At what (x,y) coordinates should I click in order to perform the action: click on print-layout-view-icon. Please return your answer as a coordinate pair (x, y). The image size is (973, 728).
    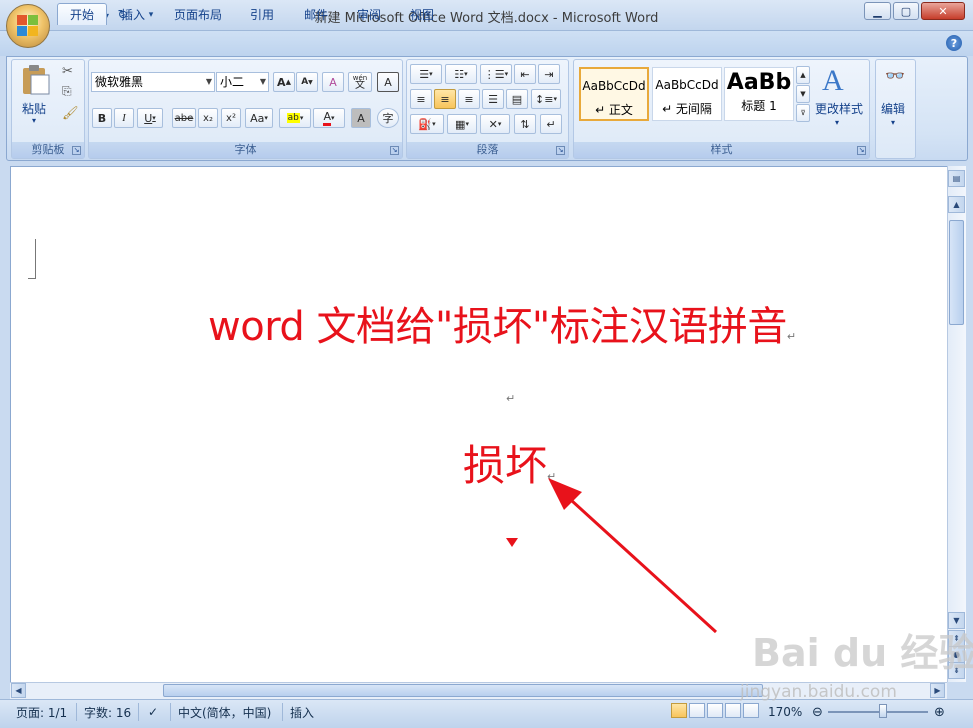
    Looking at the image, I should click on (679, 710).